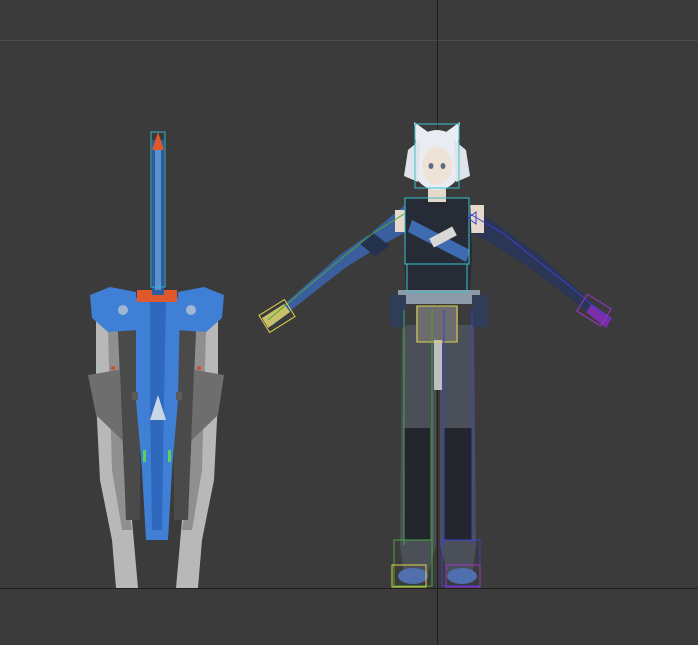  Describe the element at coordinates (417, 484) in the screenshot. I see `character-left-boot` at that location.